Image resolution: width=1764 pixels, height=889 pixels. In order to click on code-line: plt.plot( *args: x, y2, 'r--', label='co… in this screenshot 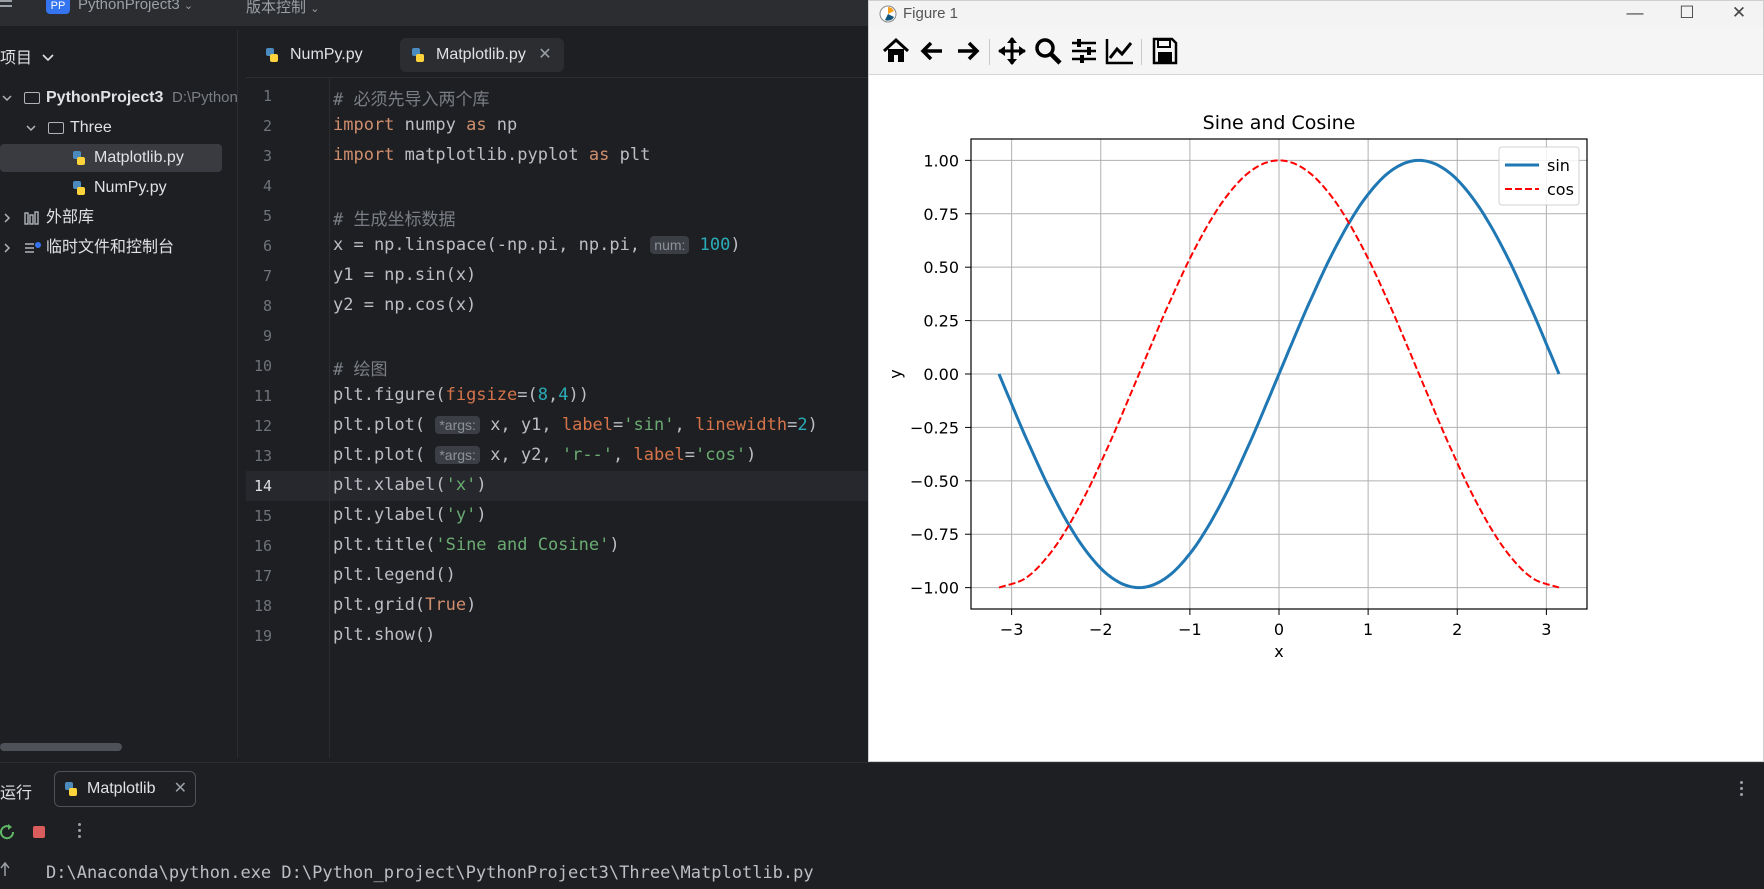, I will do `click(544, 455)`.